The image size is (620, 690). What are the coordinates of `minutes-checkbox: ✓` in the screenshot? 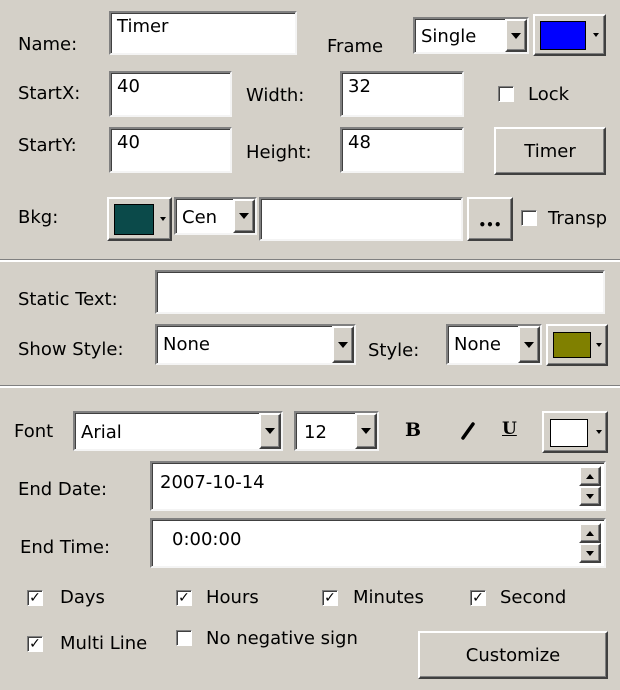 It's located at (330, 598).